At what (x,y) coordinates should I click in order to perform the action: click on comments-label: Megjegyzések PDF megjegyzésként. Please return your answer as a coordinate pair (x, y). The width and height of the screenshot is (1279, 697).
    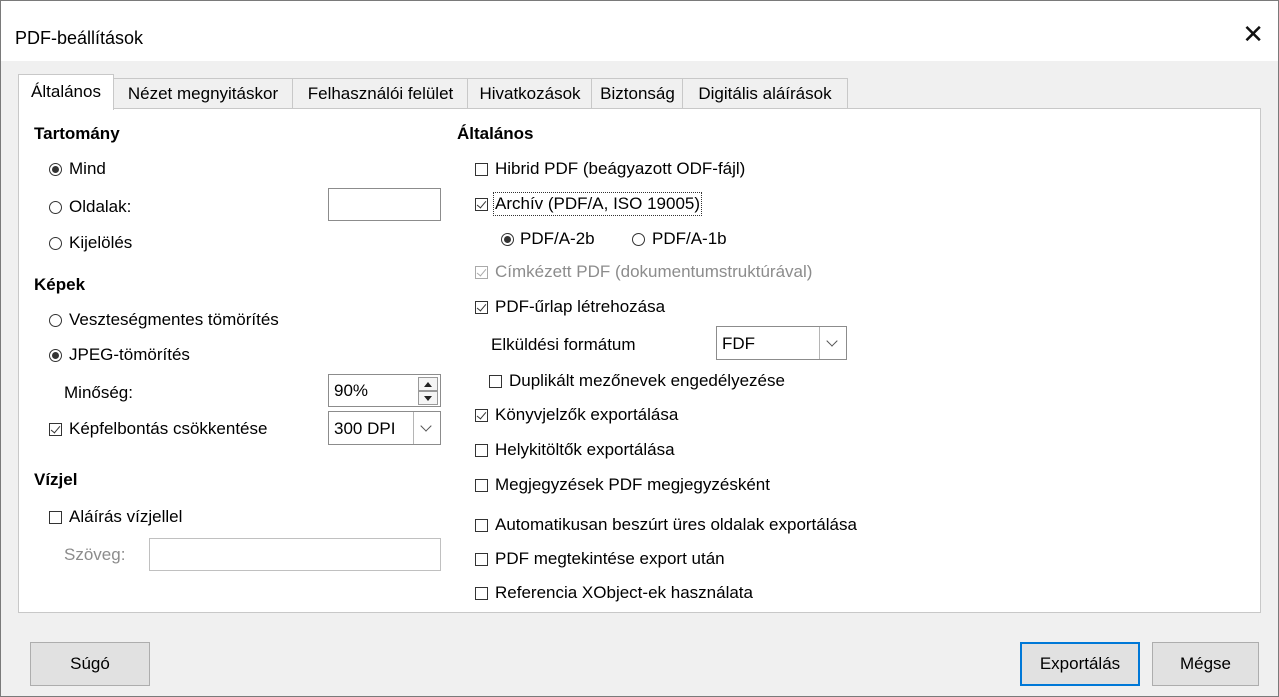
    Looking at the image, I should click on (632, 485).